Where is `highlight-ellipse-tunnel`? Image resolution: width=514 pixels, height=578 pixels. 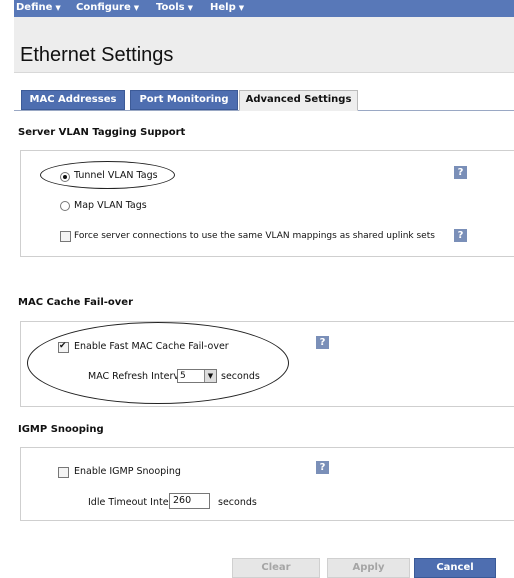
highlight-ellipse-tunnel is located at coordinates (107, 175).